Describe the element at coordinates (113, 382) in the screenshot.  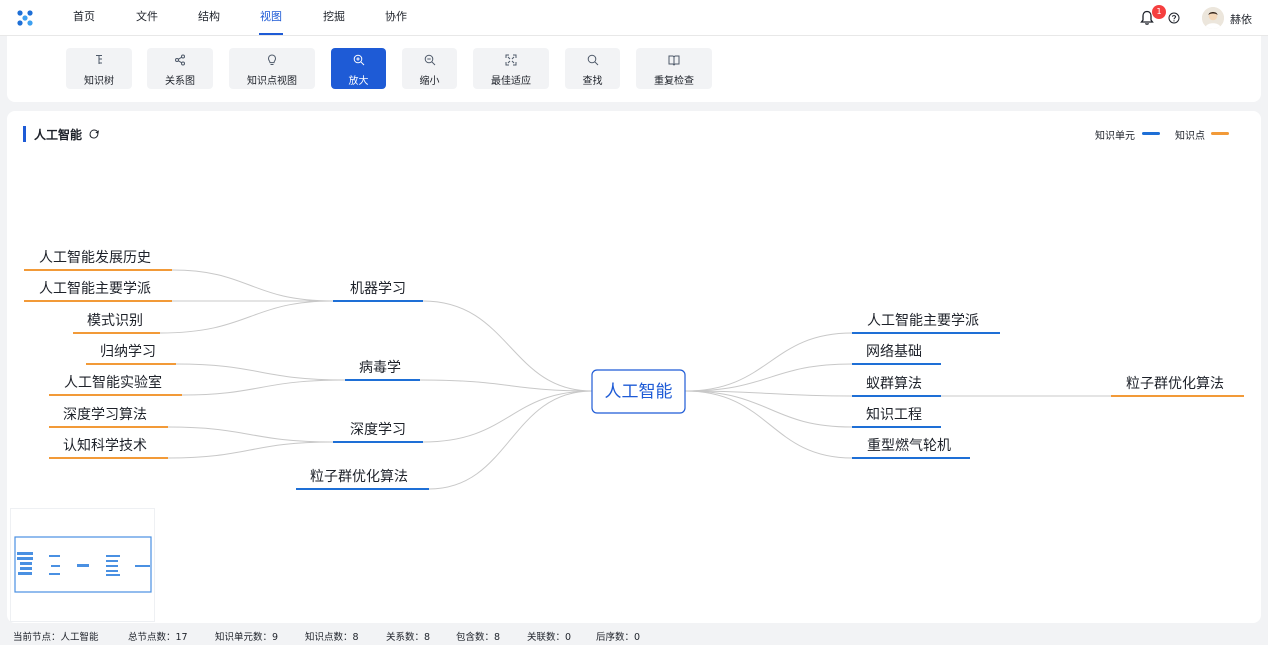
I see `node-ai-lab: 人工智能实验室` at that location.